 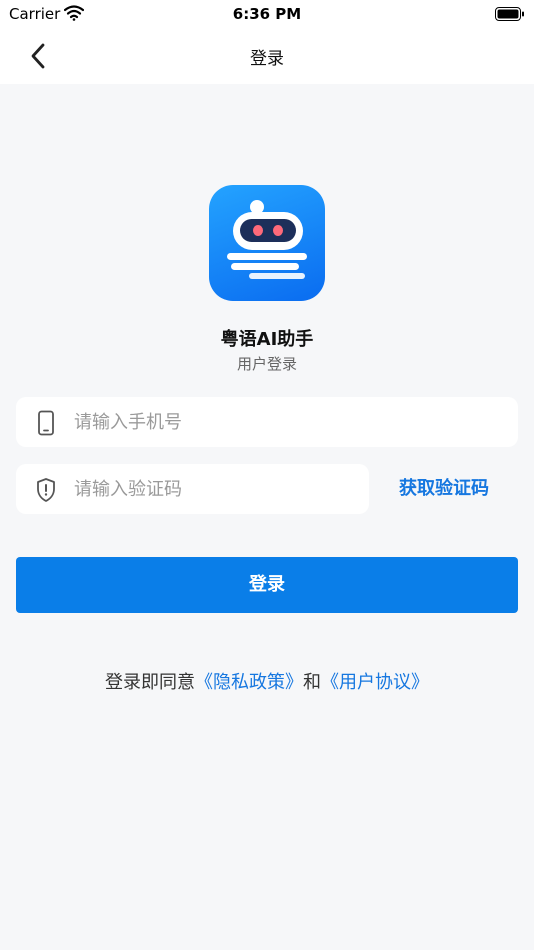 What do you see at coordinates (46, 490) in the screenshot?
I see `shield-icon` at bounding box center [46, 490].